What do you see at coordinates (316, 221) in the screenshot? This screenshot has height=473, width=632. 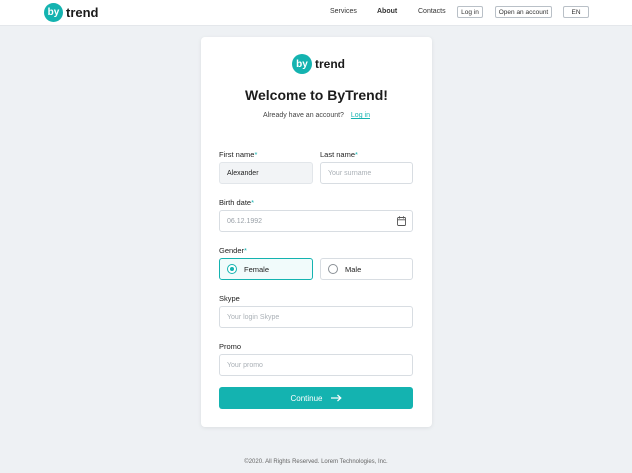 I see `birth-date-input: 06.12.1992` at bounding box center [316, 221].